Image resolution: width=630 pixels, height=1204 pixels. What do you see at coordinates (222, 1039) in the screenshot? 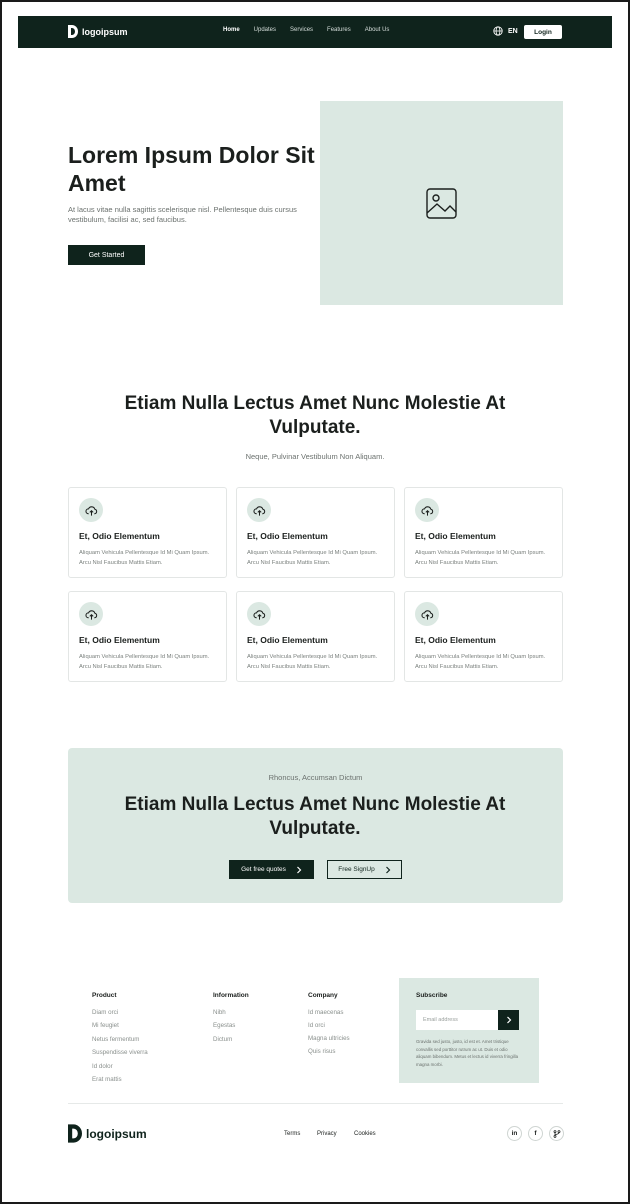
I see `footer-link: Dictum` at bounding box center [222, 1039].